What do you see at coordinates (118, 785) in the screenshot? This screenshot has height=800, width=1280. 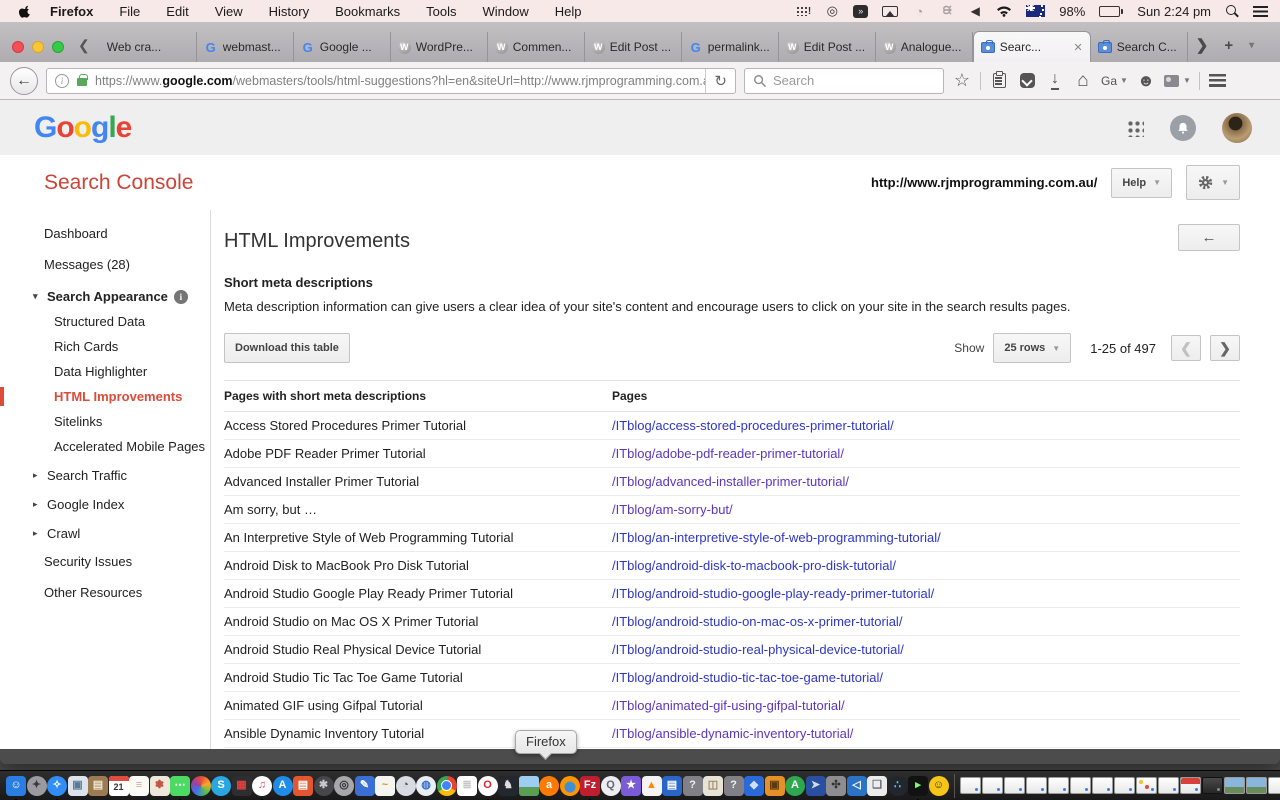 I see `dock-calendar-icon: 21` at bounding box center [118, 785].